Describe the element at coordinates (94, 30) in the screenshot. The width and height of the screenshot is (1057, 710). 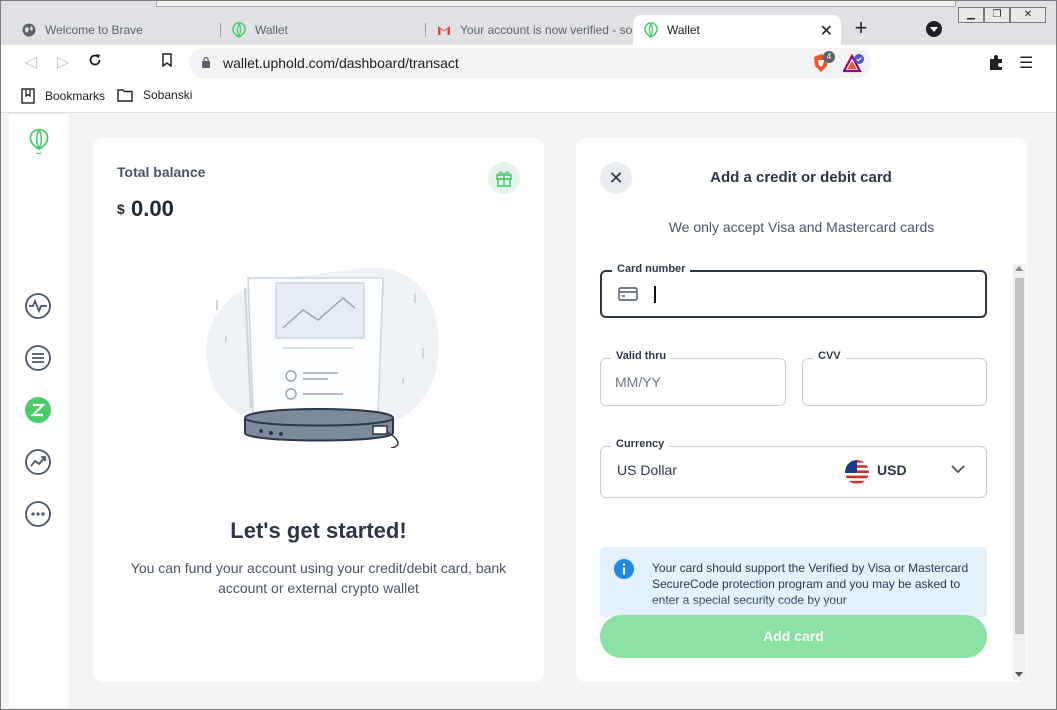
I see `tab-title: Welcome to Brave` at that location.